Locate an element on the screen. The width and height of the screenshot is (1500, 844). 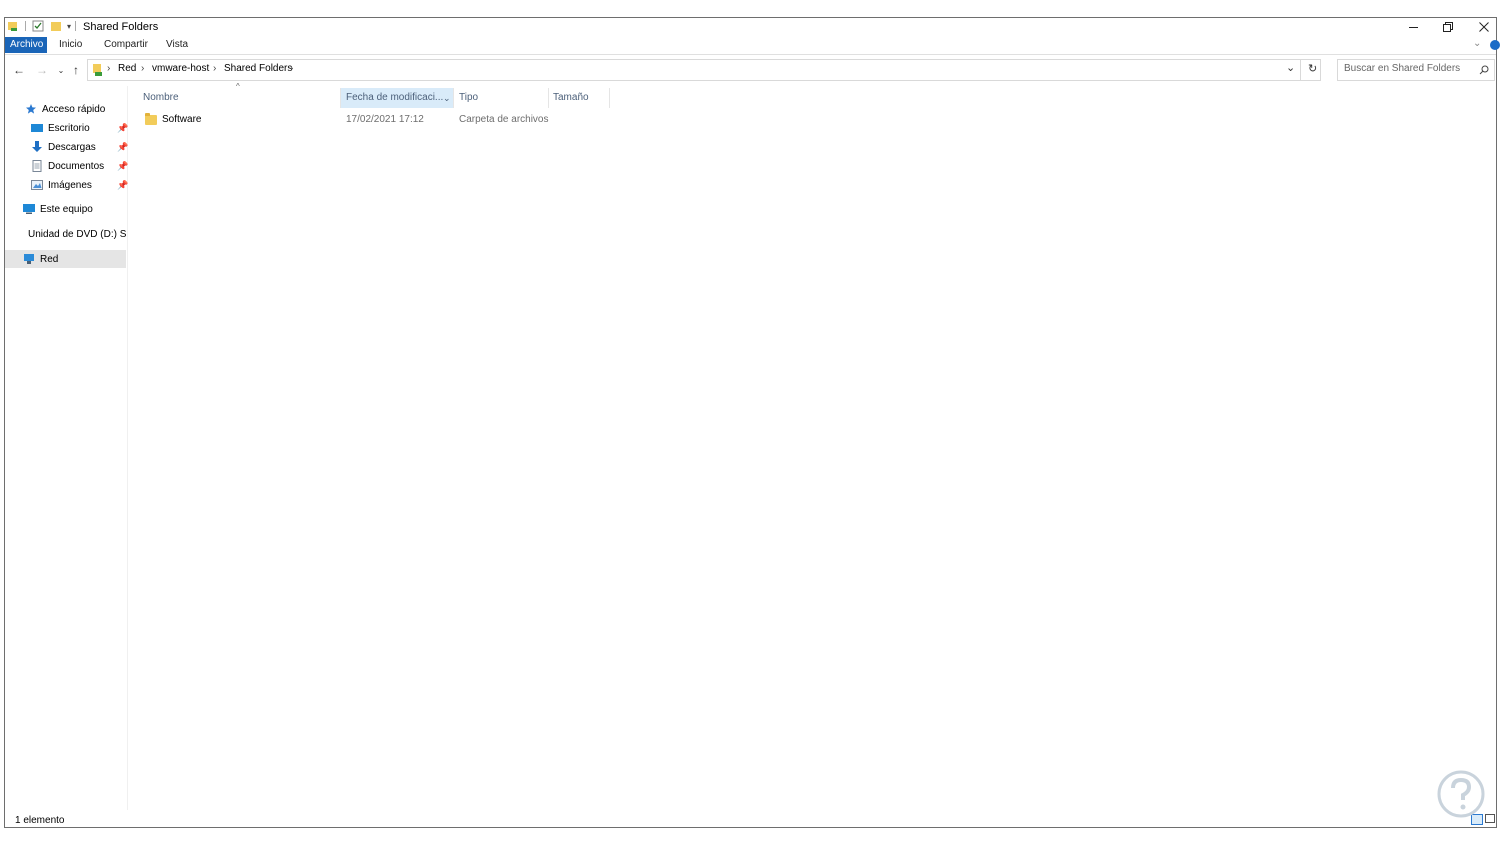
quick-access-toolbar: ▾ is located at coordinates (43, 26).